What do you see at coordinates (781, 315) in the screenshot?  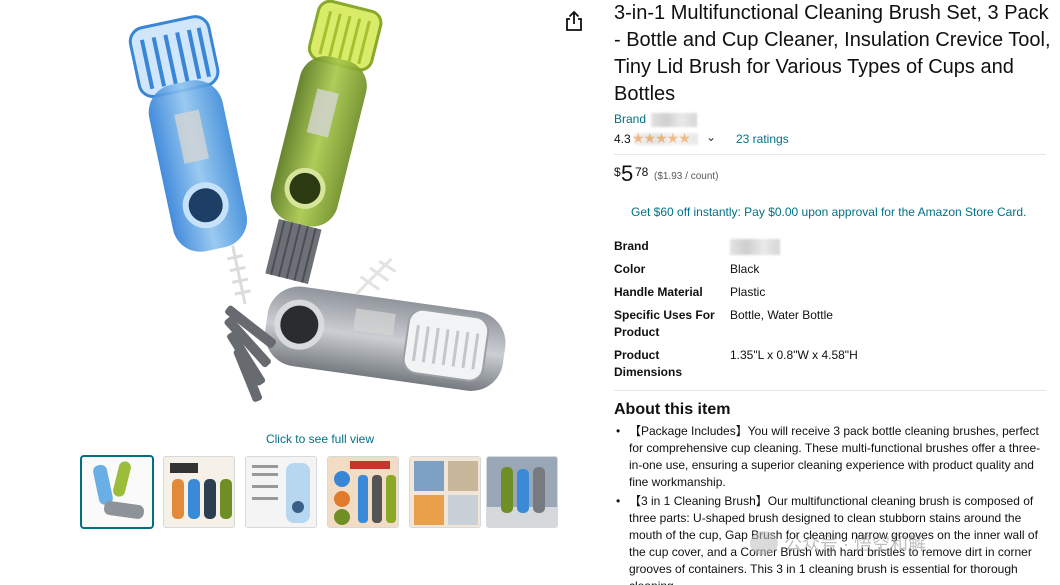 I see `spec-value: Bottle, Water Bottle` at bounding box center [781, 315].